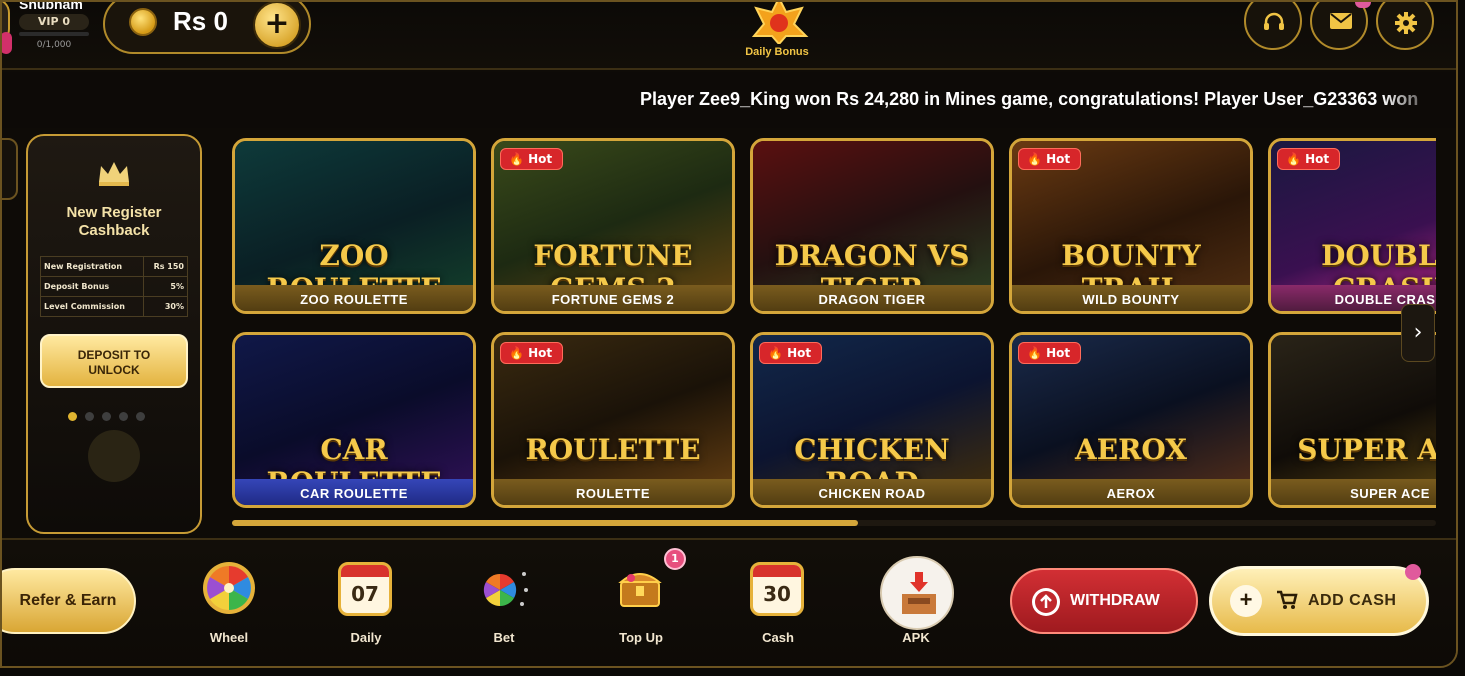 The image size is (1465, 676). Describe the element at coordinates (872, 492) in the screenshot. I see `game-name: CHICKEN ROAD` at that location.